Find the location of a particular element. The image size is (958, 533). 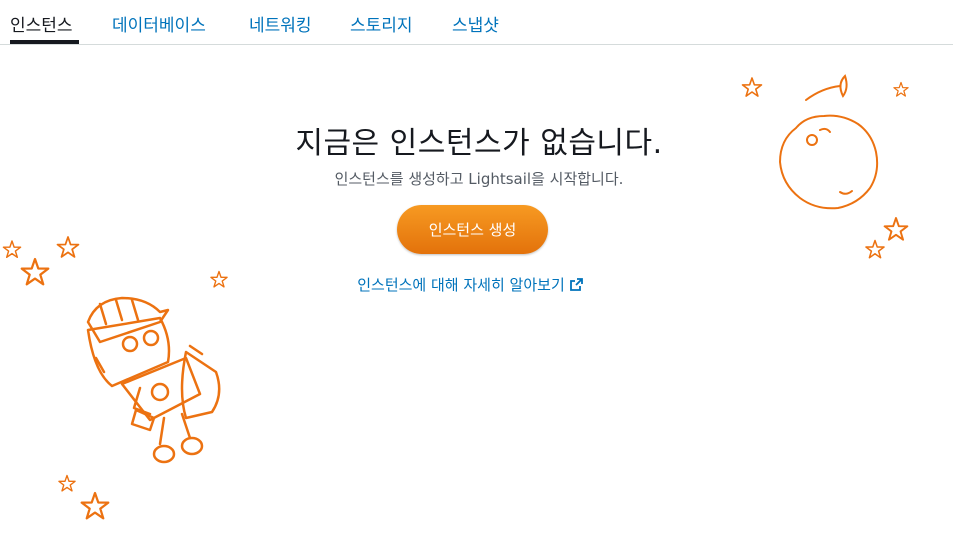

tab-snapshots: 스냅샷 is located at coordinates (475, 23).